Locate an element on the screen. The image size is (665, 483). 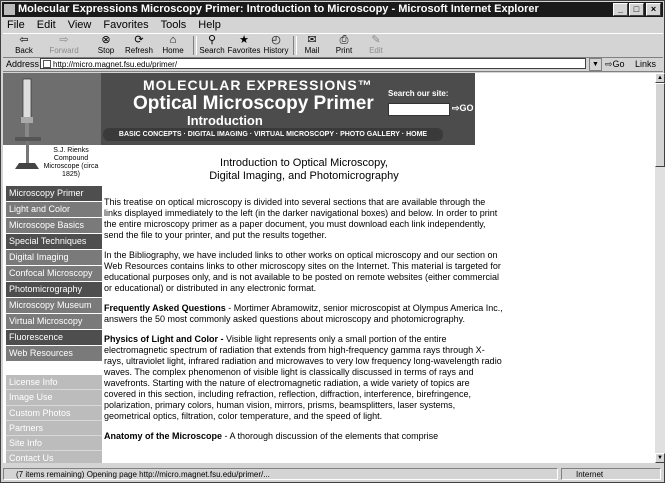
faq-link: Frequently Asked Questions is located at coordinates (165, 308).